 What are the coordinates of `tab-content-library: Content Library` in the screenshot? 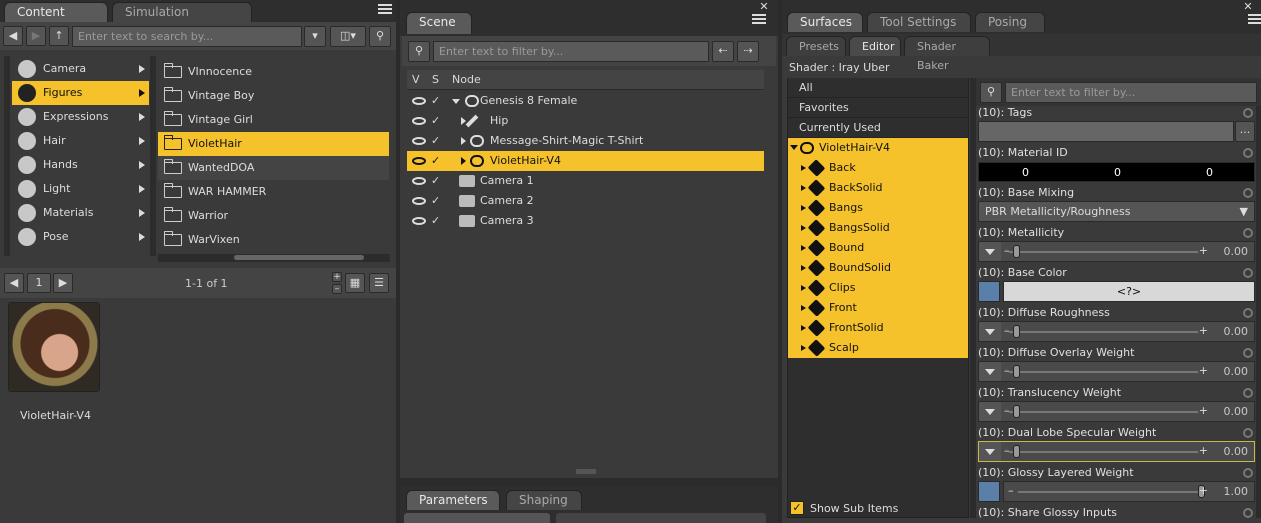 It's located at (56, 20).